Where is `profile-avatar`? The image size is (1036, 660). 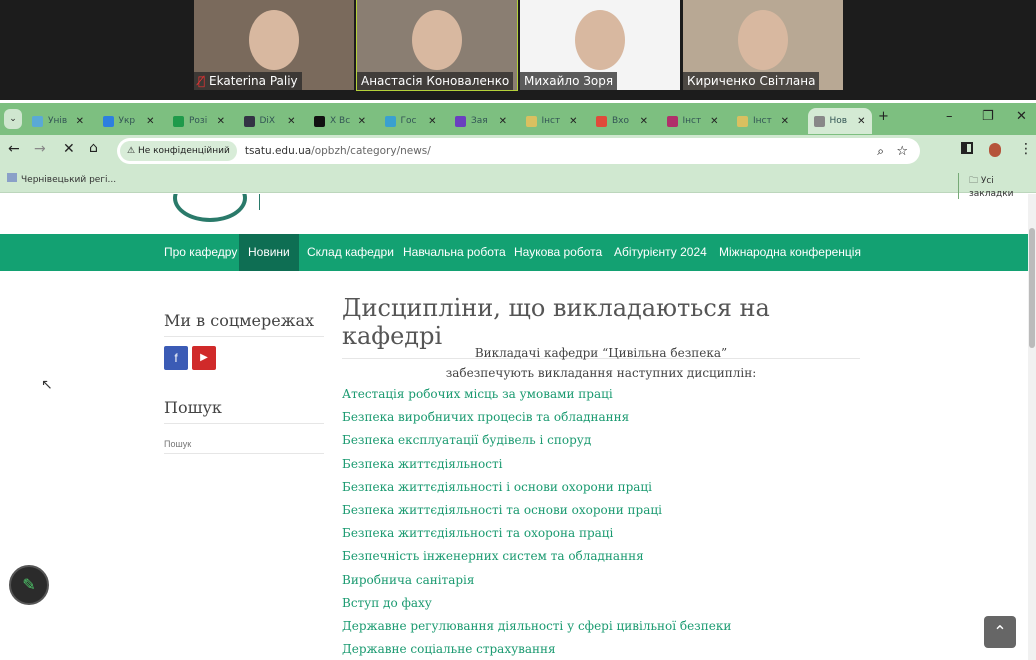 profile-avatar is located at coordinates (995, 150).